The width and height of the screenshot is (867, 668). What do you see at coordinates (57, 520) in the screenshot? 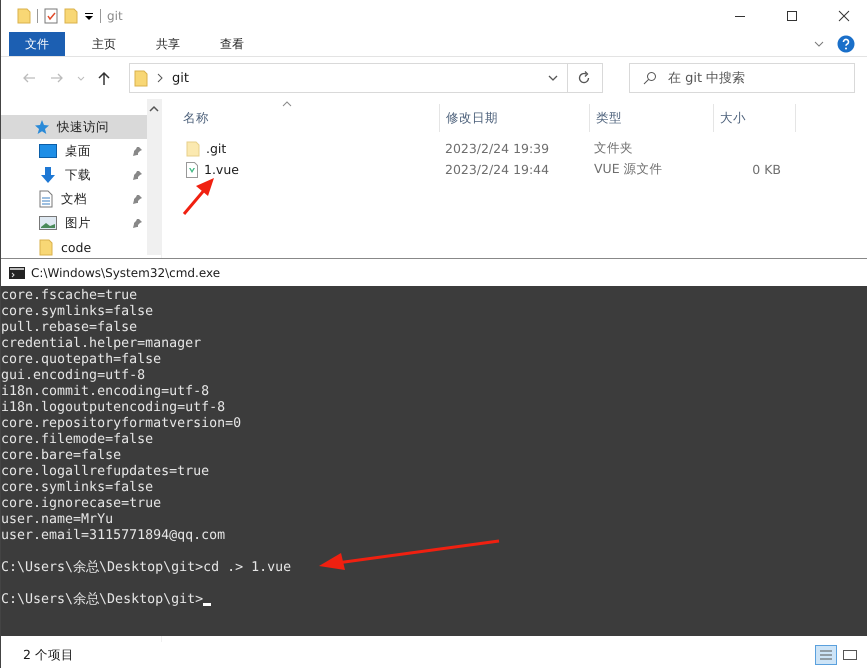
I see `console-line: user.name=MrYu` at bounding box center [57, 520].